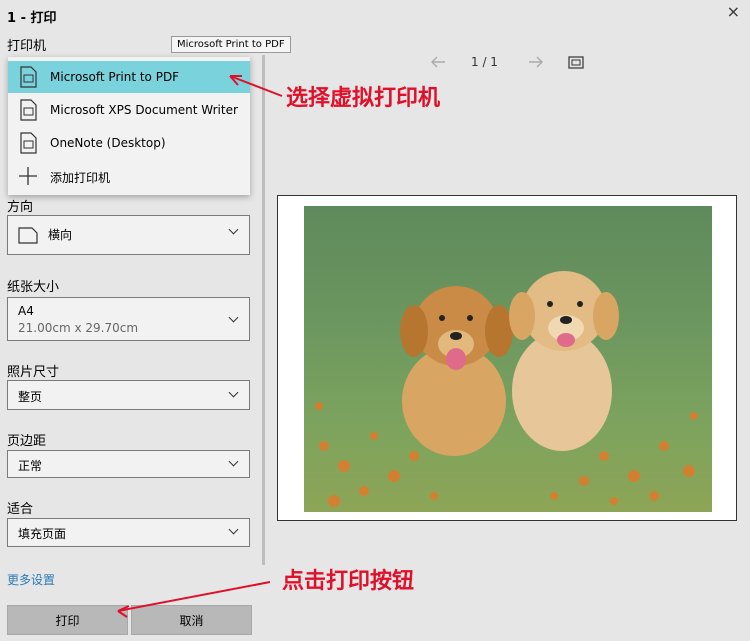  I want to click on annotation-click-print: 点击打印按钮, so click(348, 581).